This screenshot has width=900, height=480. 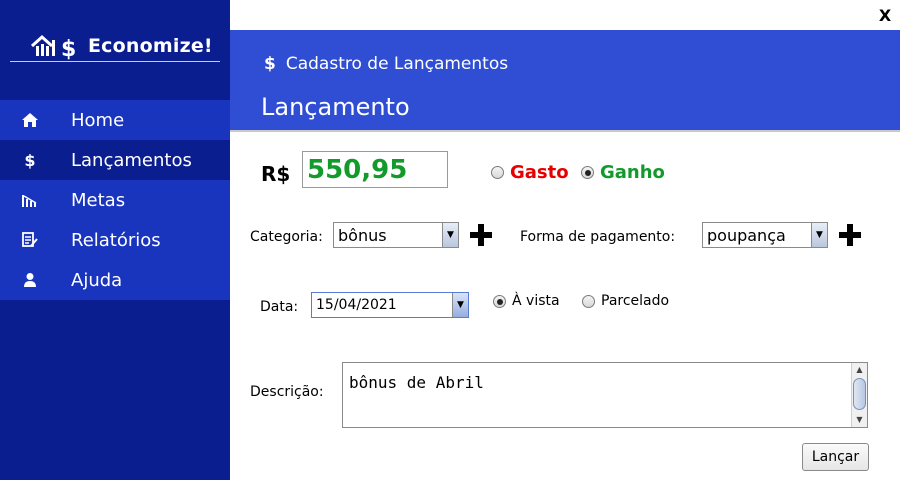 I want to click on radio-ganho: Ganho, so click(x=623, y=172).